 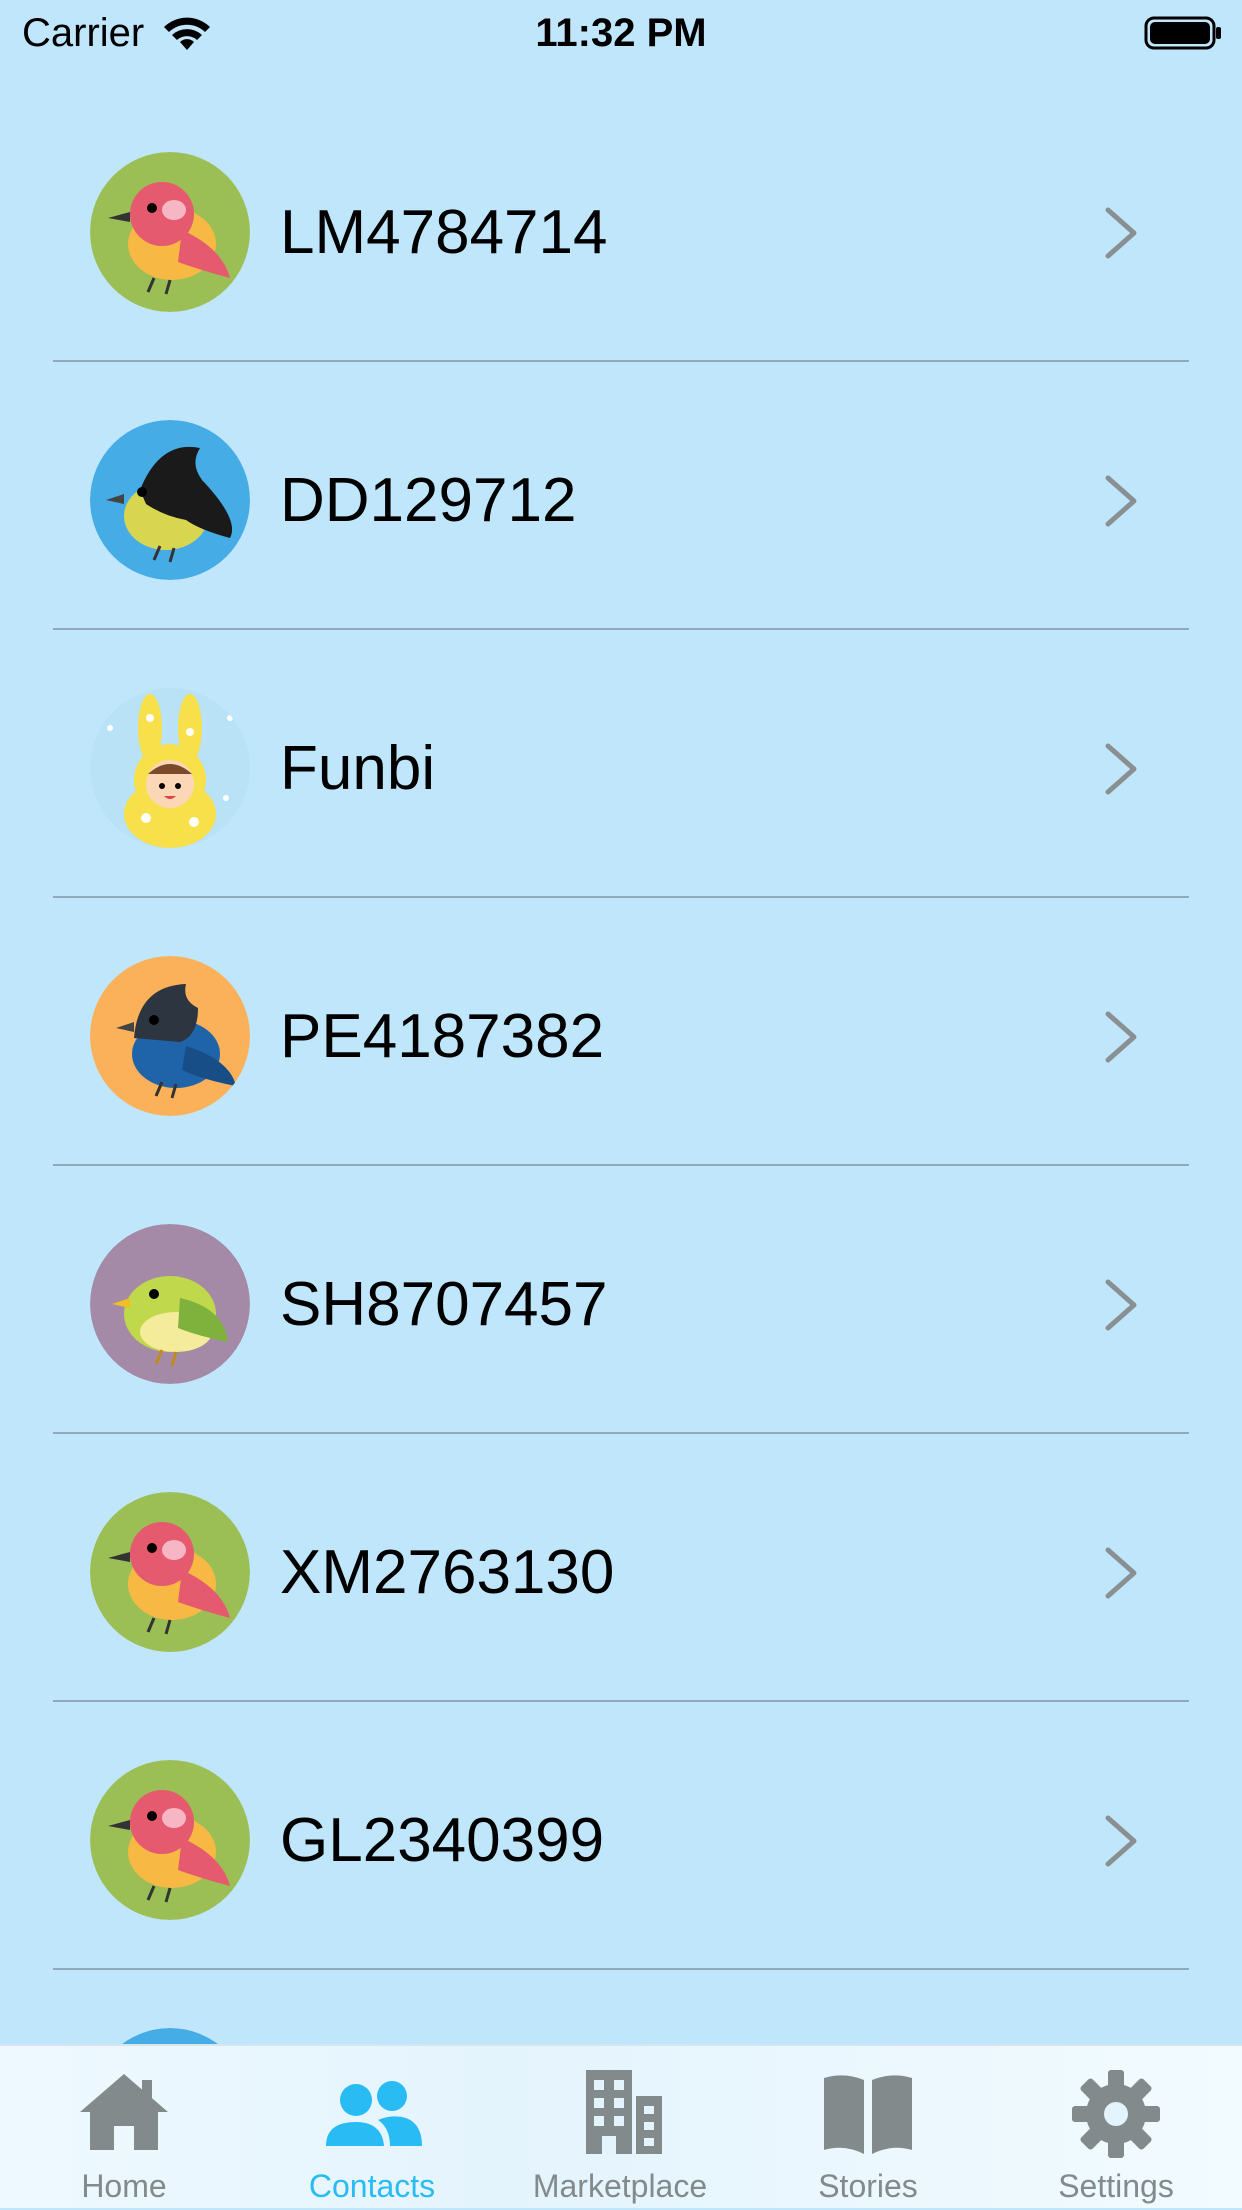 What do you see at coordinates (621, 228) in the screenshot?
I see `contact-row: LM4784714` at bounding box center [621, 228].